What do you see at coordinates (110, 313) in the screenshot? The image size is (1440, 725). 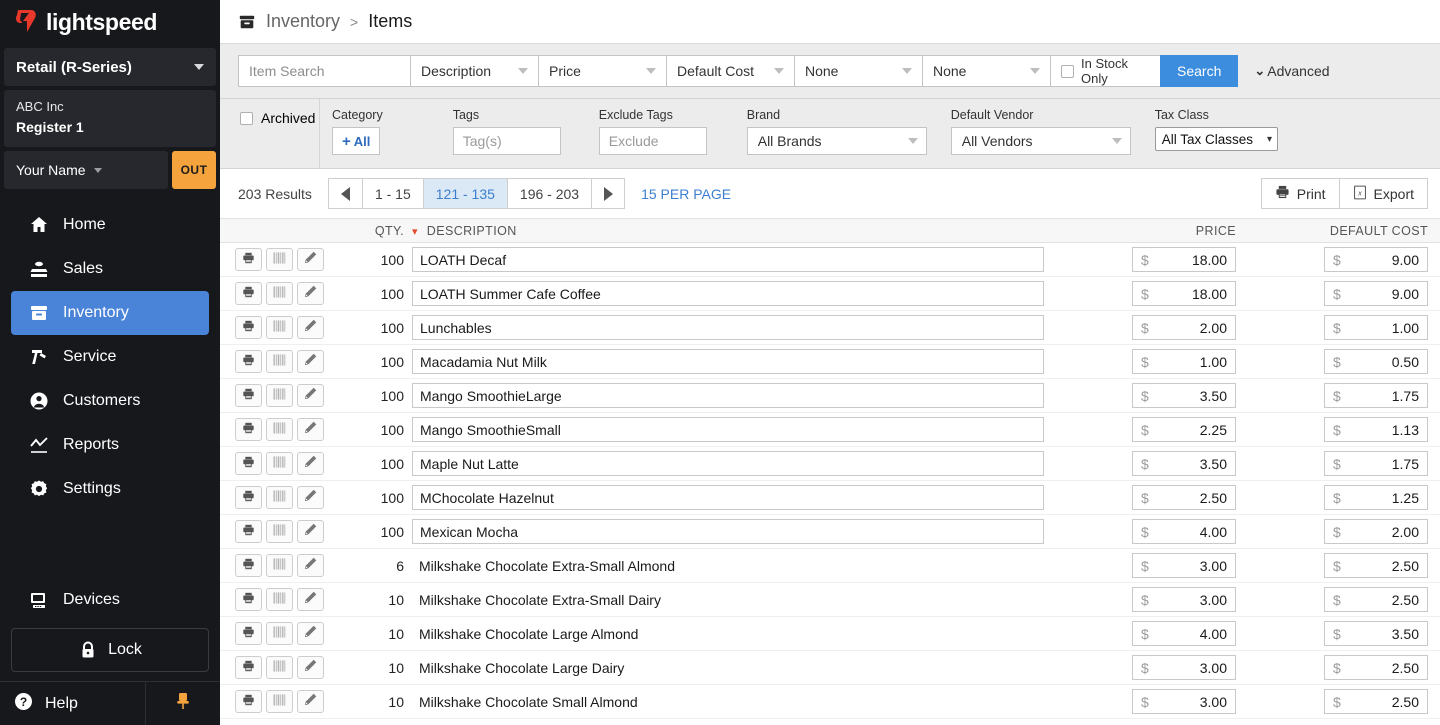 I see `sidebar-item-inventory: Inventory` at bounding box center [110, 313].